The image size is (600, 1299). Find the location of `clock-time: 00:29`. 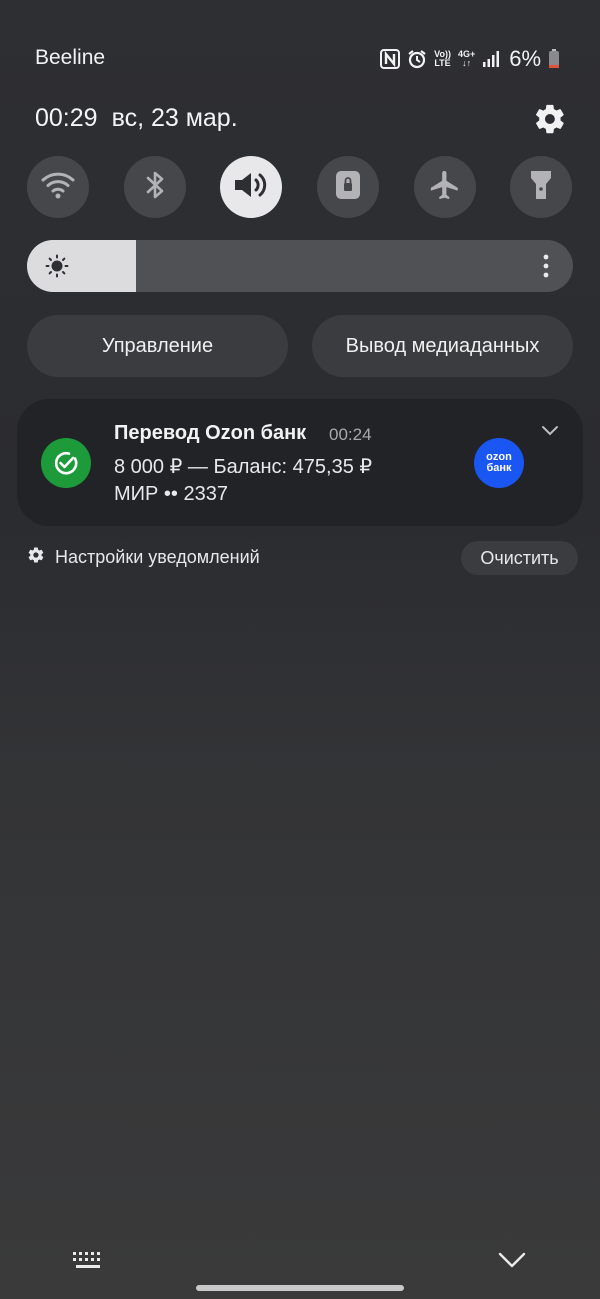

clock-time: 00:29 is located at coordinates (66, 118).